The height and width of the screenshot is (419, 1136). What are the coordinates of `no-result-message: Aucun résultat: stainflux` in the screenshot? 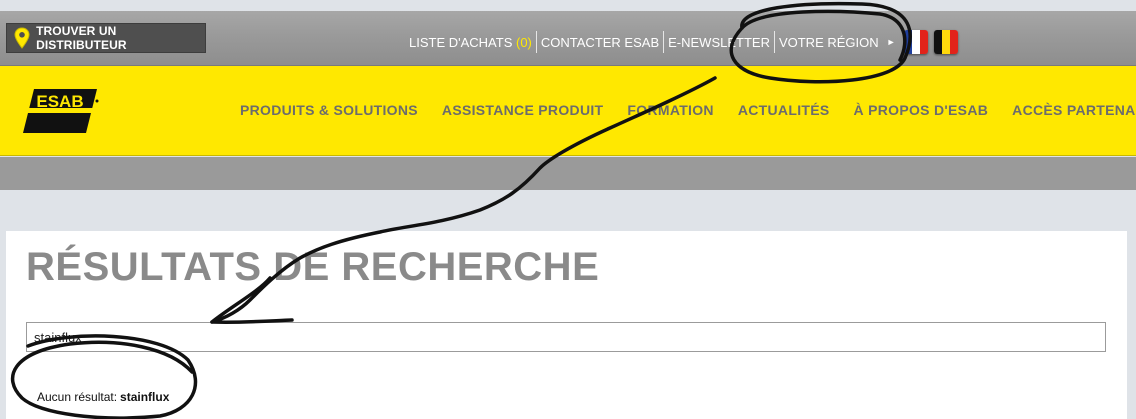 It's located at (103, 397).